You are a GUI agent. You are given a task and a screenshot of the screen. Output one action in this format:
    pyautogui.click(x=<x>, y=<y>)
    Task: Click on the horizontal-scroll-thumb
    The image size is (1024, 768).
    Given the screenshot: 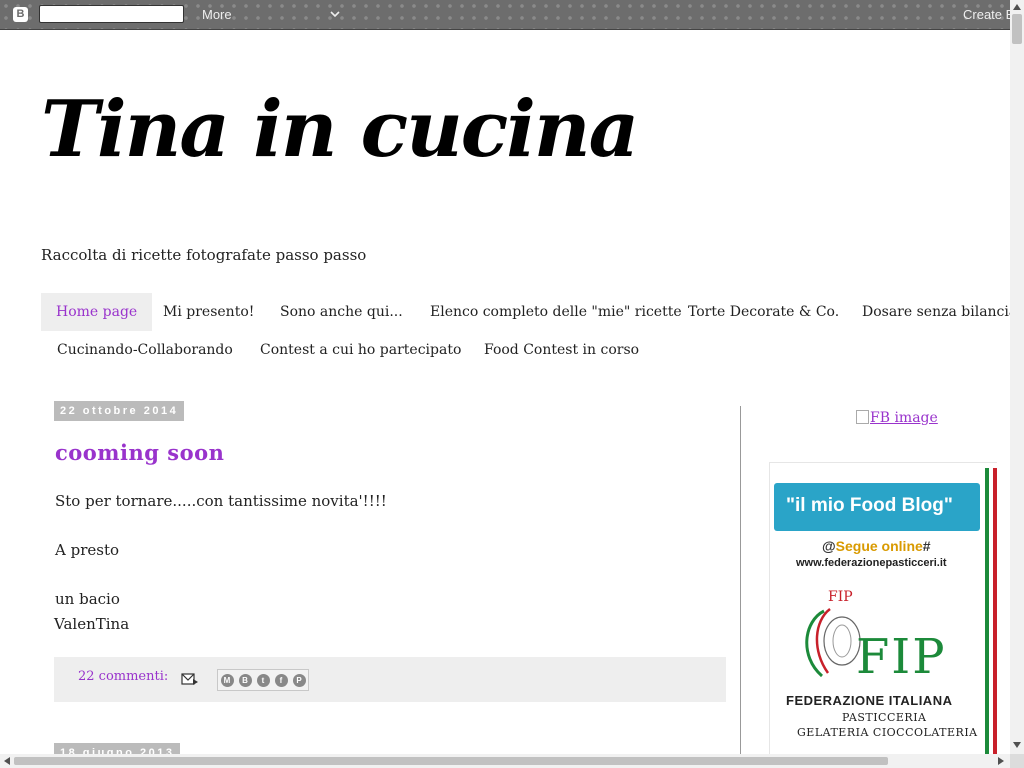 What is the action you would take?
    pyautogui.click(x=451, y=761)
    